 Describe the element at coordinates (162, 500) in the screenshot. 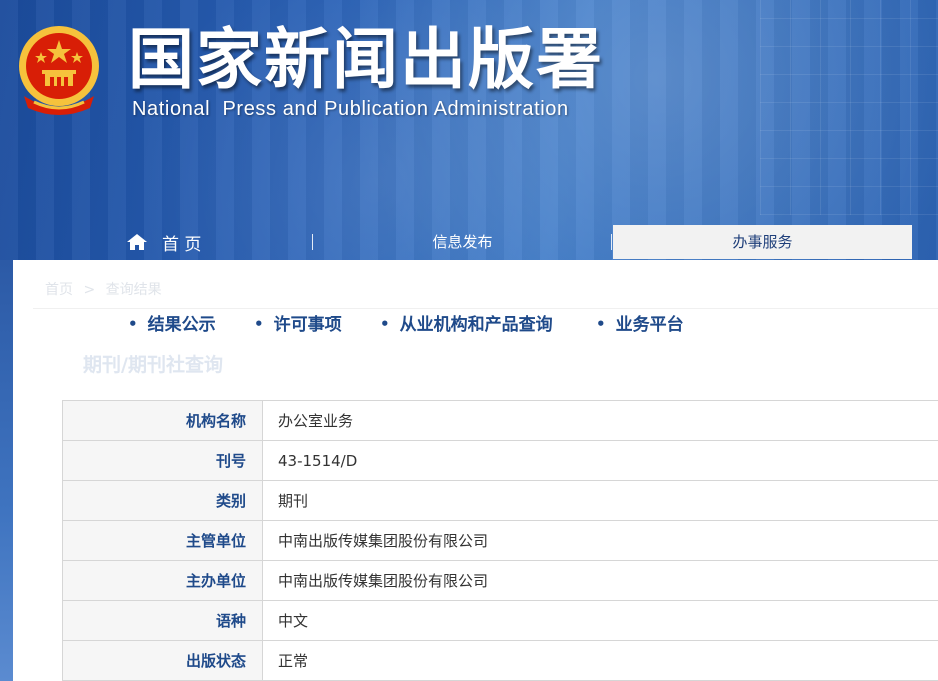

I see `row-key: 类别` at that location.